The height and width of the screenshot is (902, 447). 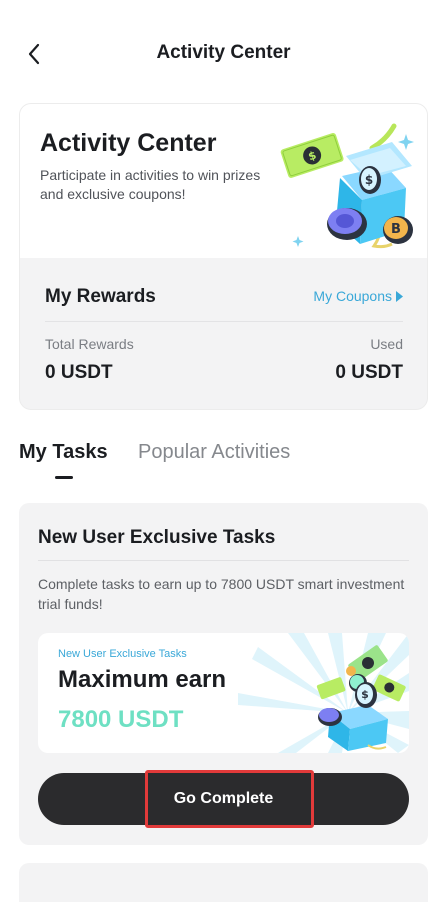 I want to click on banner-headline: Maximum earn, so click(x=142, y=679).